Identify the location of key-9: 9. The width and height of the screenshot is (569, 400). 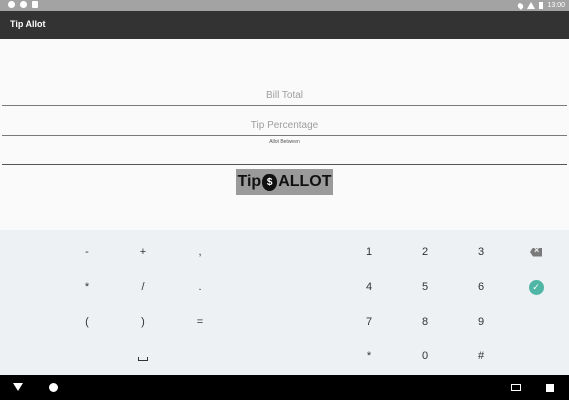
(481, 322).